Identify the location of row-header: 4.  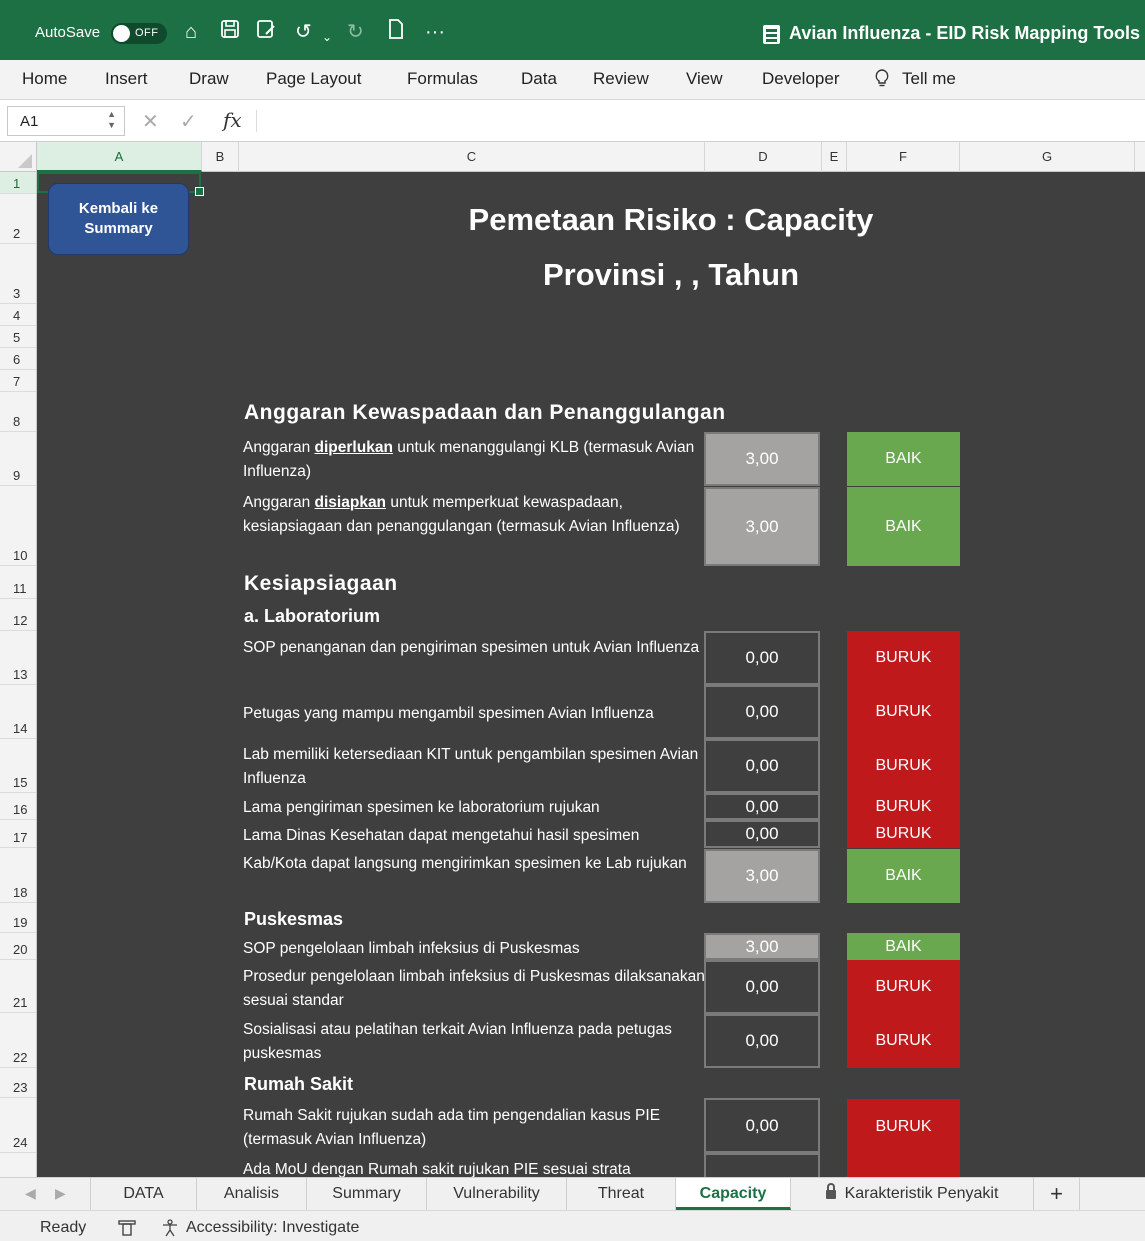
(18, 315).